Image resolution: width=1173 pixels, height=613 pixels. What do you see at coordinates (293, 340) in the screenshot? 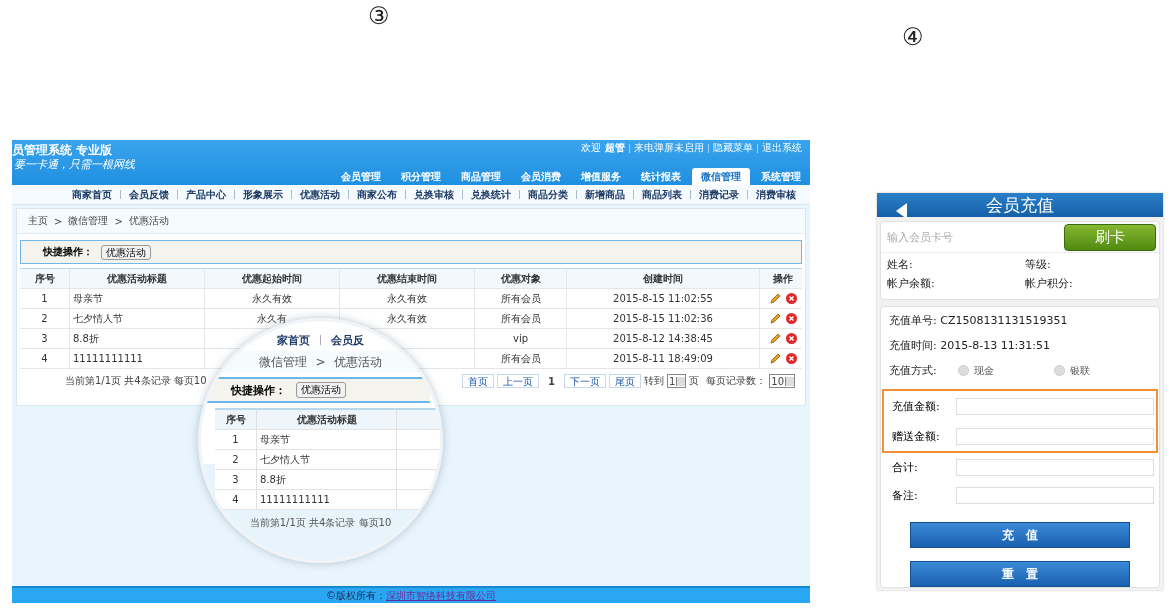
I see `sub-nav-link: 家首页` at bounding box center [293, 340].